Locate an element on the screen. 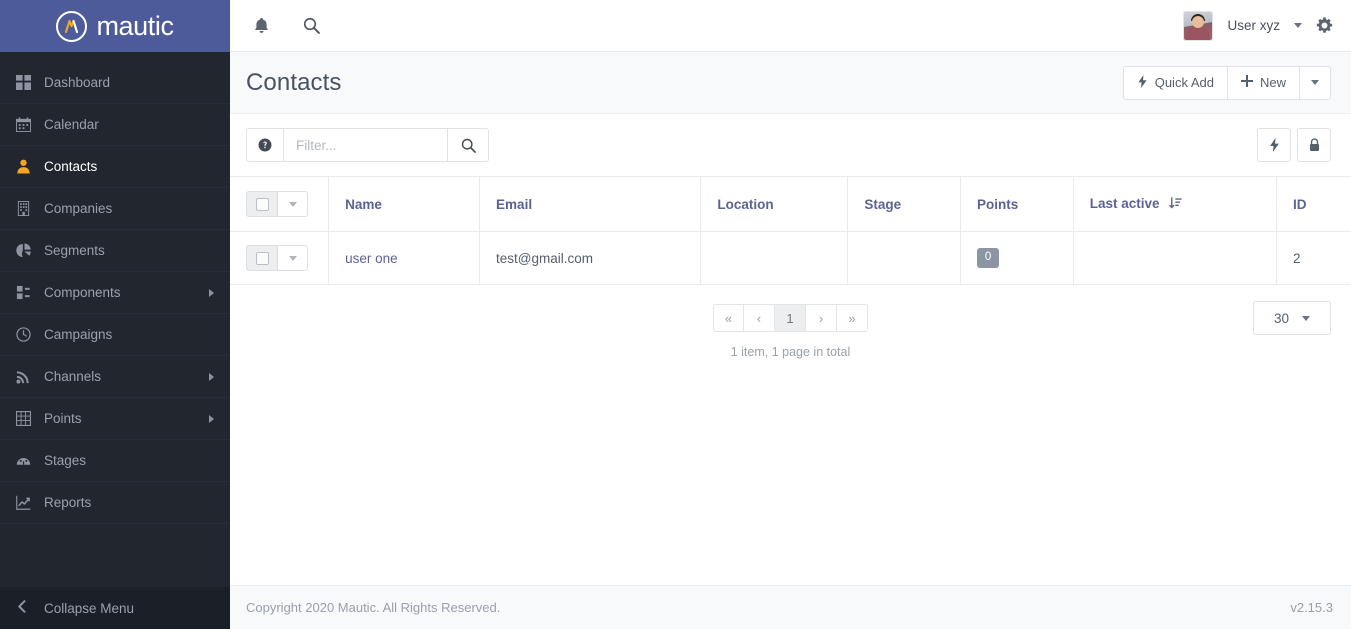 Image resolution: width=1351 pixels, height=629 pixels. points-icon is located at coordinates (30, 418).